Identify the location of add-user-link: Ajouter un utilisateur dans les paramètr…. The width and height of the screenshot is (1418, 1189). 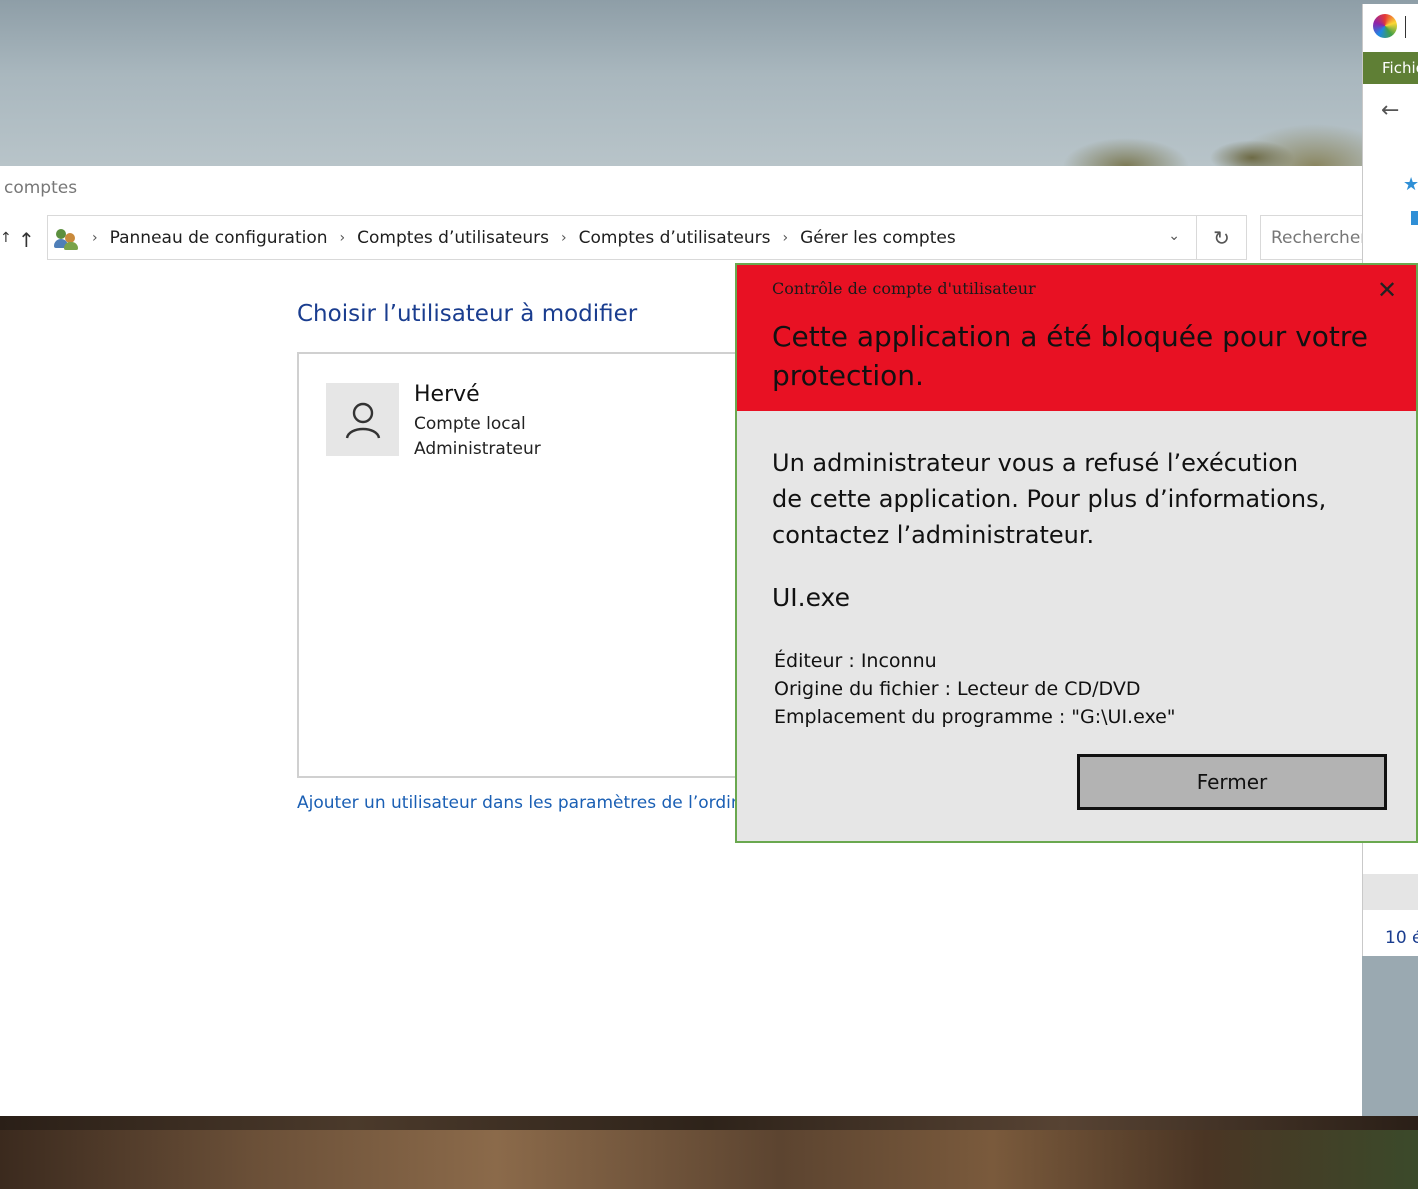
(542, 803).